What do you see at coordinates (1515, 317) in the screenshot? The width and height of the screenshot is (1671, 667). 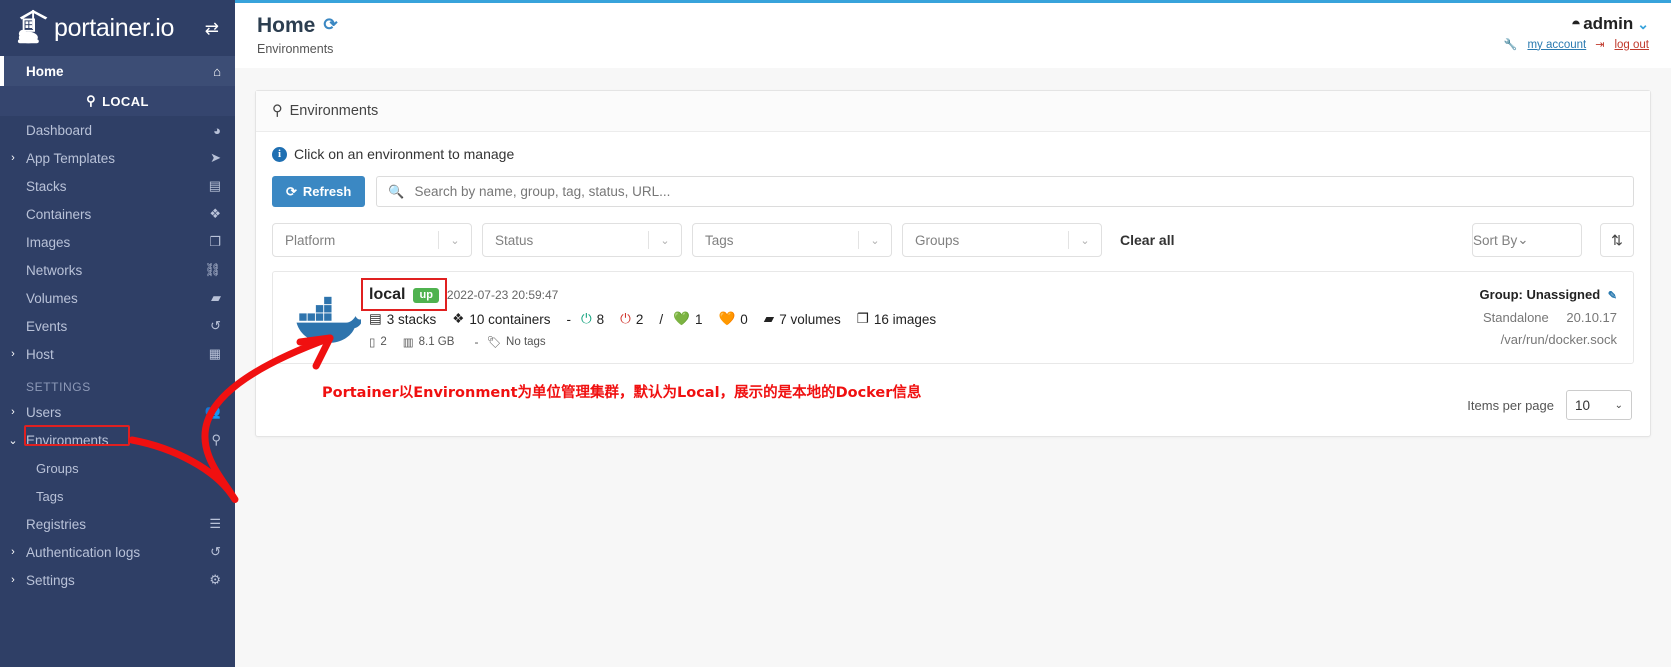 I see `environment-type: Standalone` at bounding box center [1515, 317].